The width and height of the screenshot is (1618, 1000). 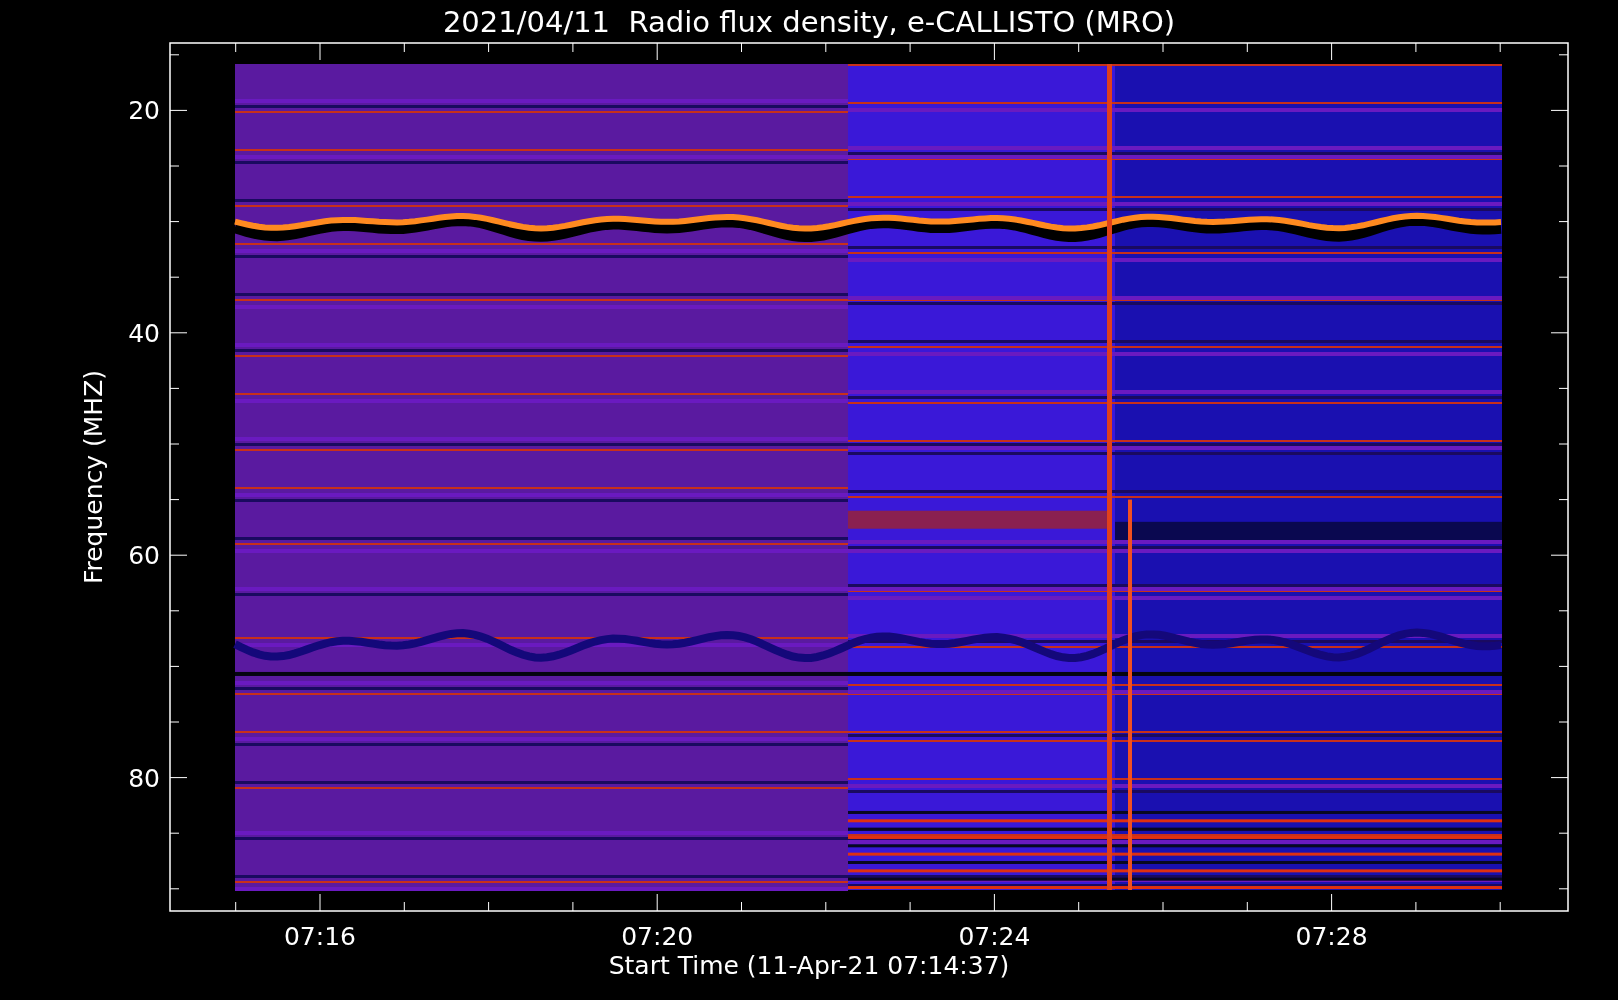 What do you see at coordinates (1331, 936) in the screenshot?
I see `tick-label: 07:28` at bounding box center [1331, 936].